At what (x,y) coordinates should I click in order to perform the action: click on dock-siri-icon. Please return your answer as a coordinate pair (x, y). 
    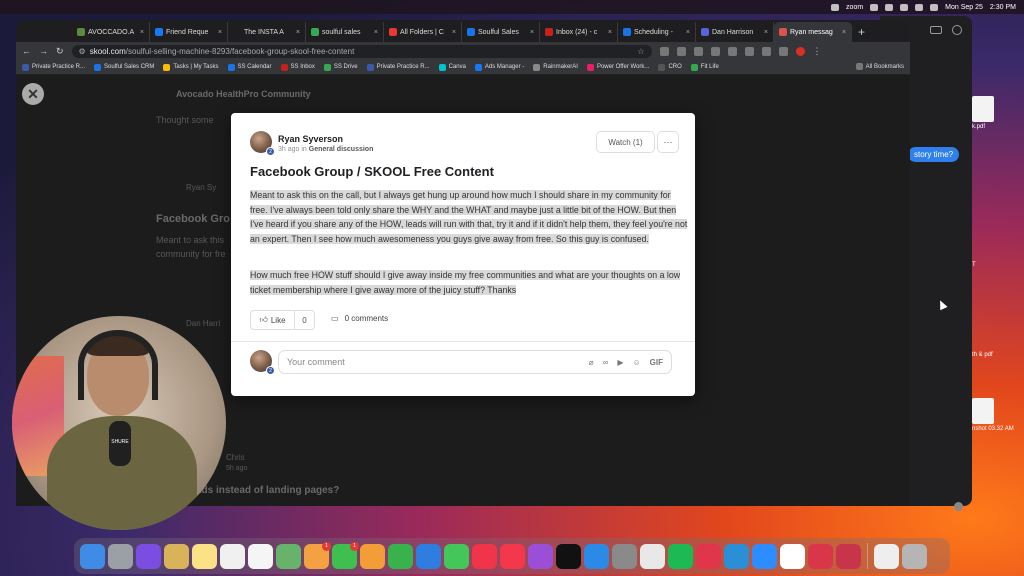
    Looking at the image, I should click on (148, 556).